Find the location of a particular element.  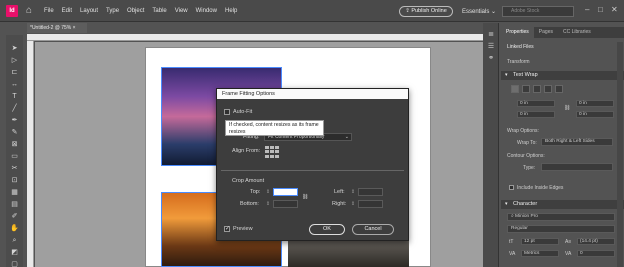

menu-edit: Edit is located at coordinates (67, 11).